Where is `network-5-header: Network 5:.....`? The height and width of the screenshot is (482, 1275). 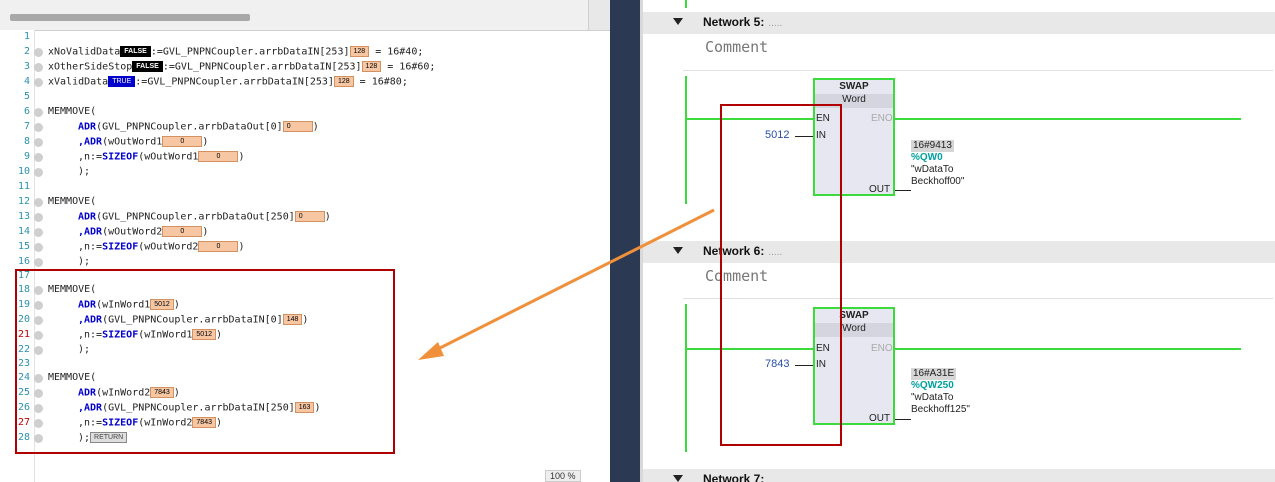
network-5-header: Network 5:..... is located at coordinates (959, 23).